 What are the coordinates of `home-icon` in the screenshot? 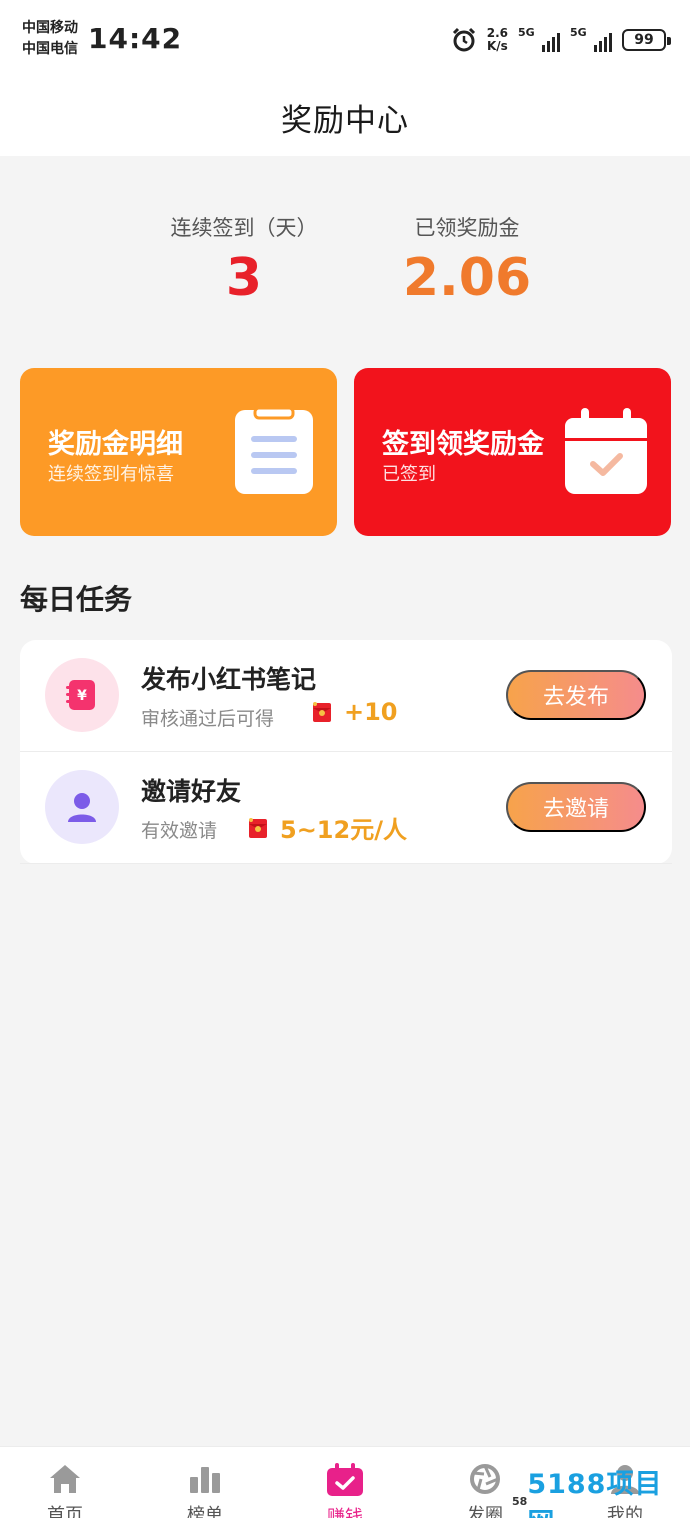 It's located at (65, 1479).